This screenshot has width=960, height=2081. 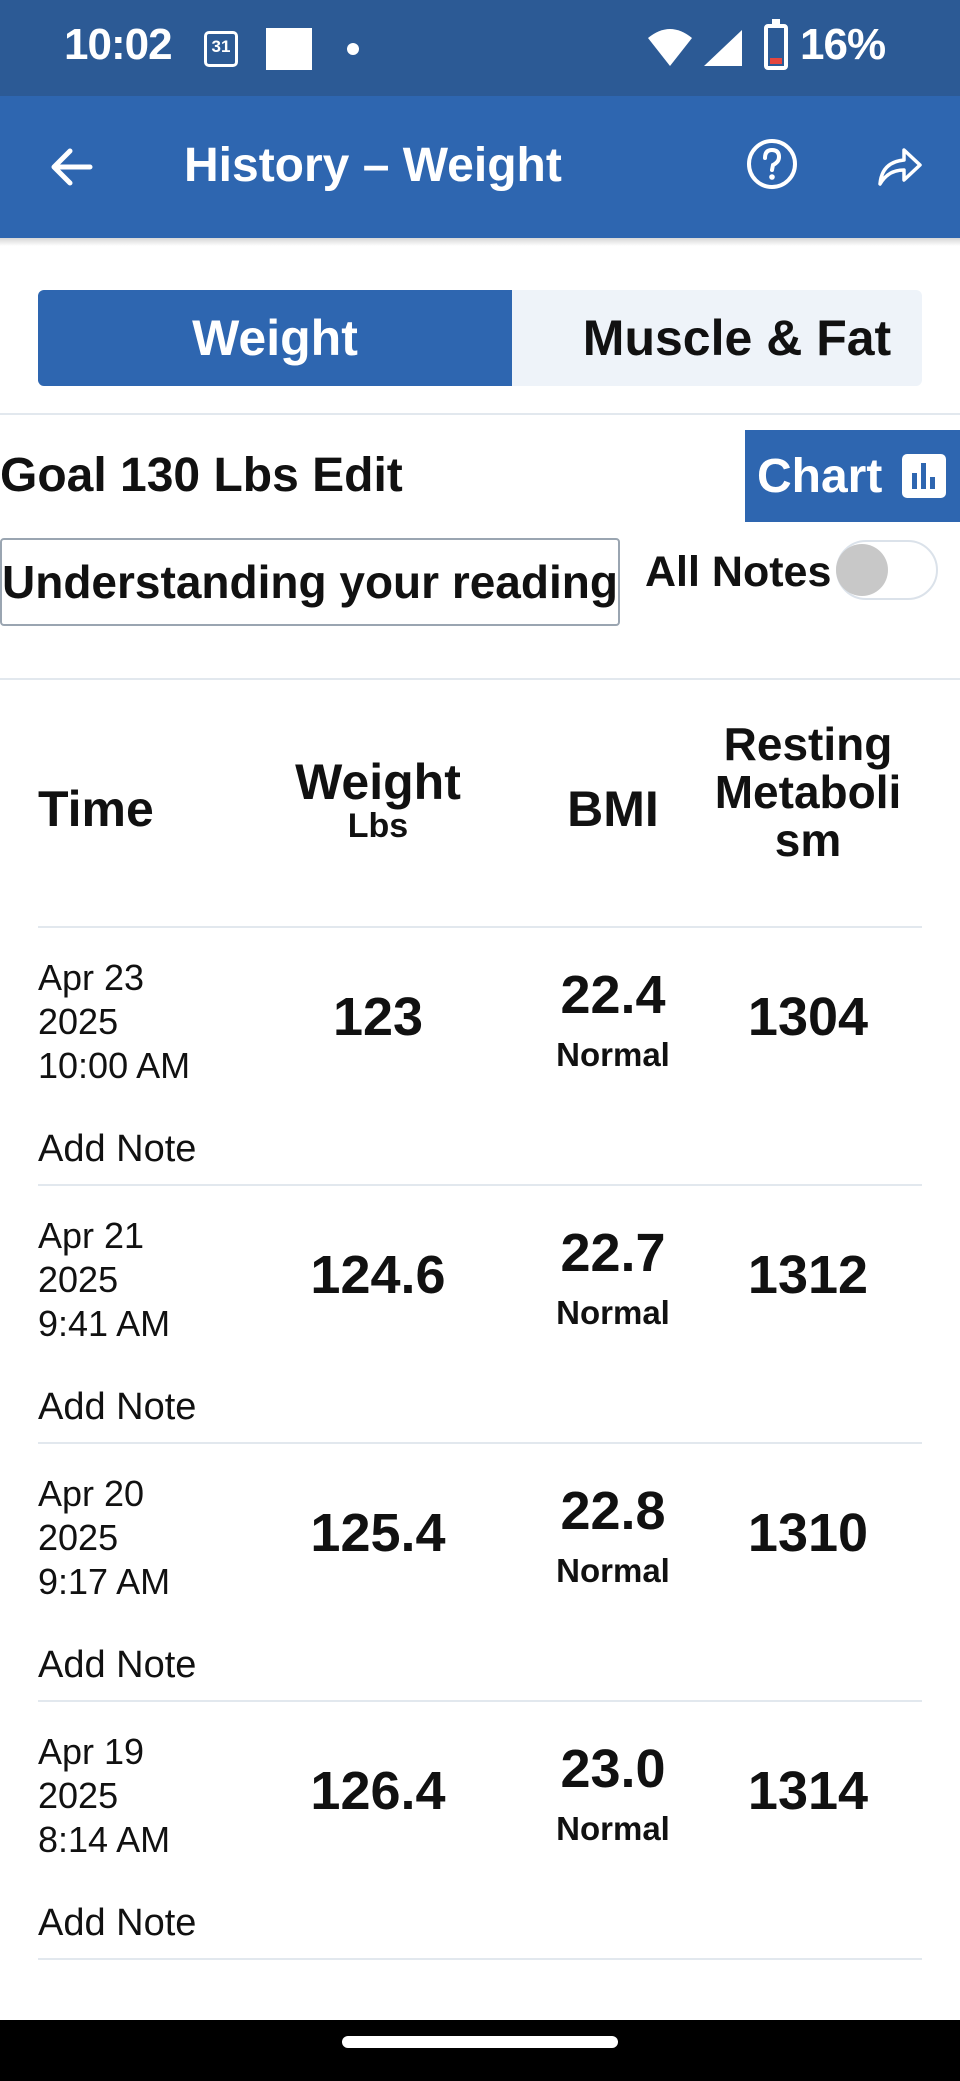 What do you see at coordinates (118, 44) in the screenshot?
I see `status-time: 10:02` at bounding box center [118, 44].